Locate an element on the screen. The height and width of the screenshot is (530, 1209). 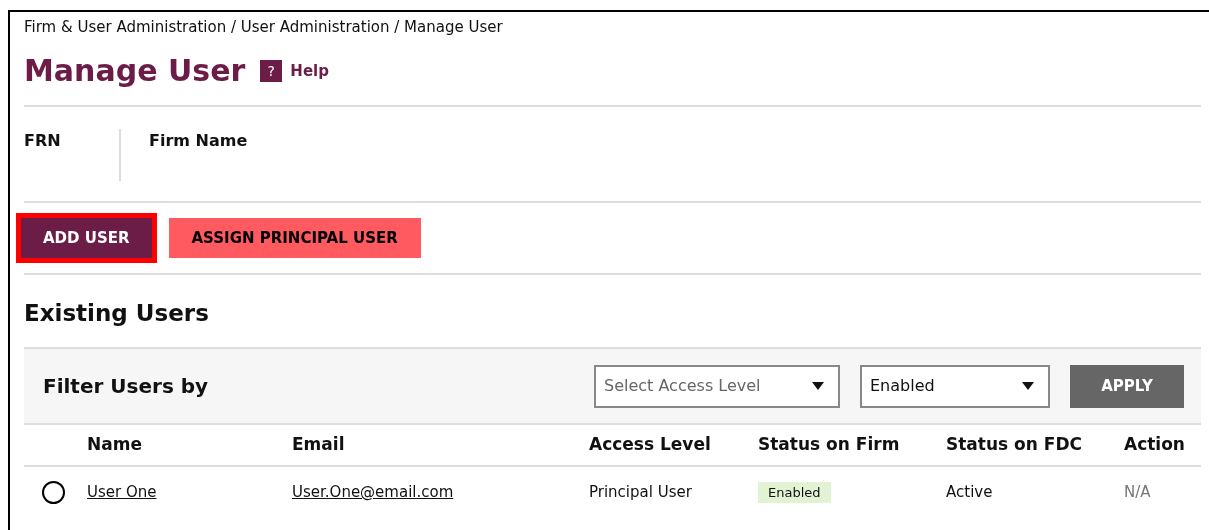
section-title: Existing Users is located at coordinates (117, 313).